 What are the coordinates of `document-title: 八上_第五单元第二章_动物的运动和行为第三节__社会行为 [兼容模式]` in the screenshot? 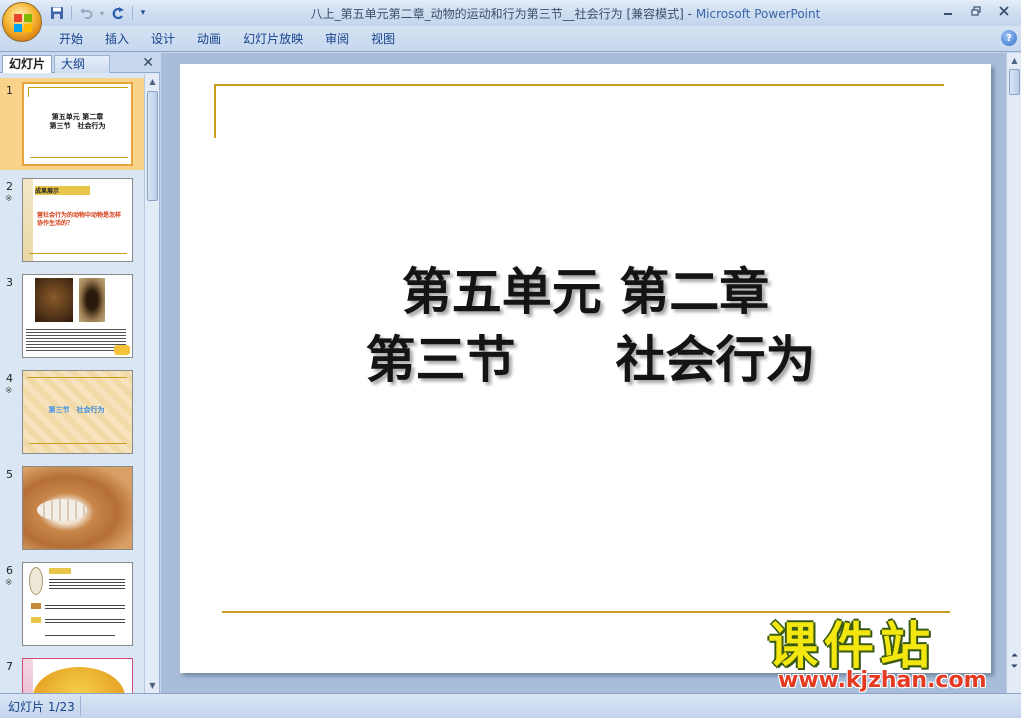 It's located at (497, 14).